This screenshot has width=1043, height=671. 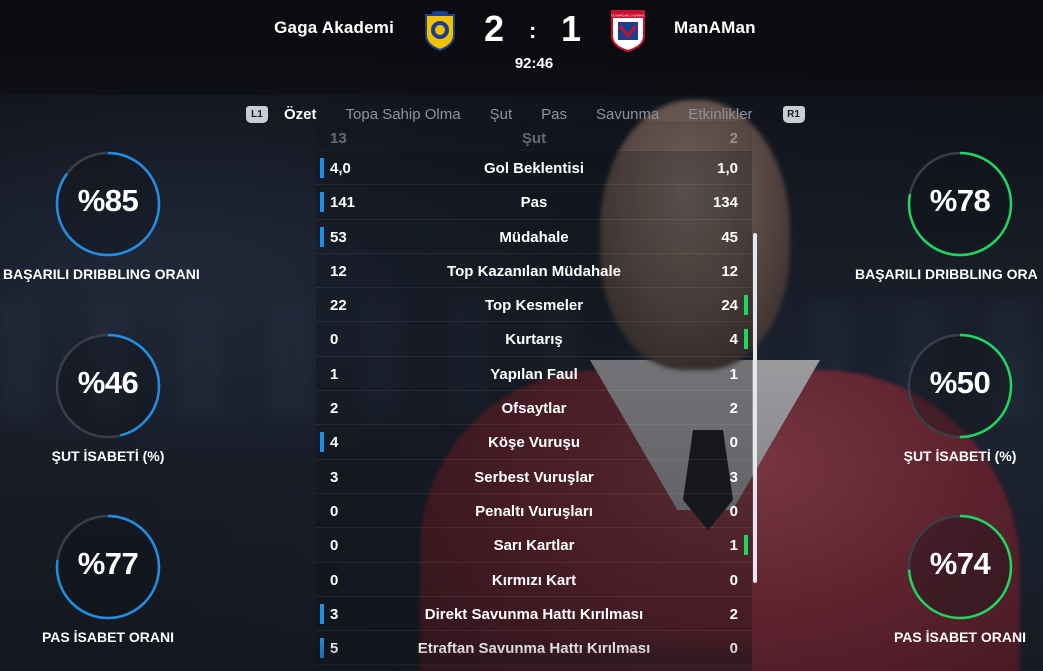 I want to click on tab-savunma: Savunma, so click(x=627, y=114).